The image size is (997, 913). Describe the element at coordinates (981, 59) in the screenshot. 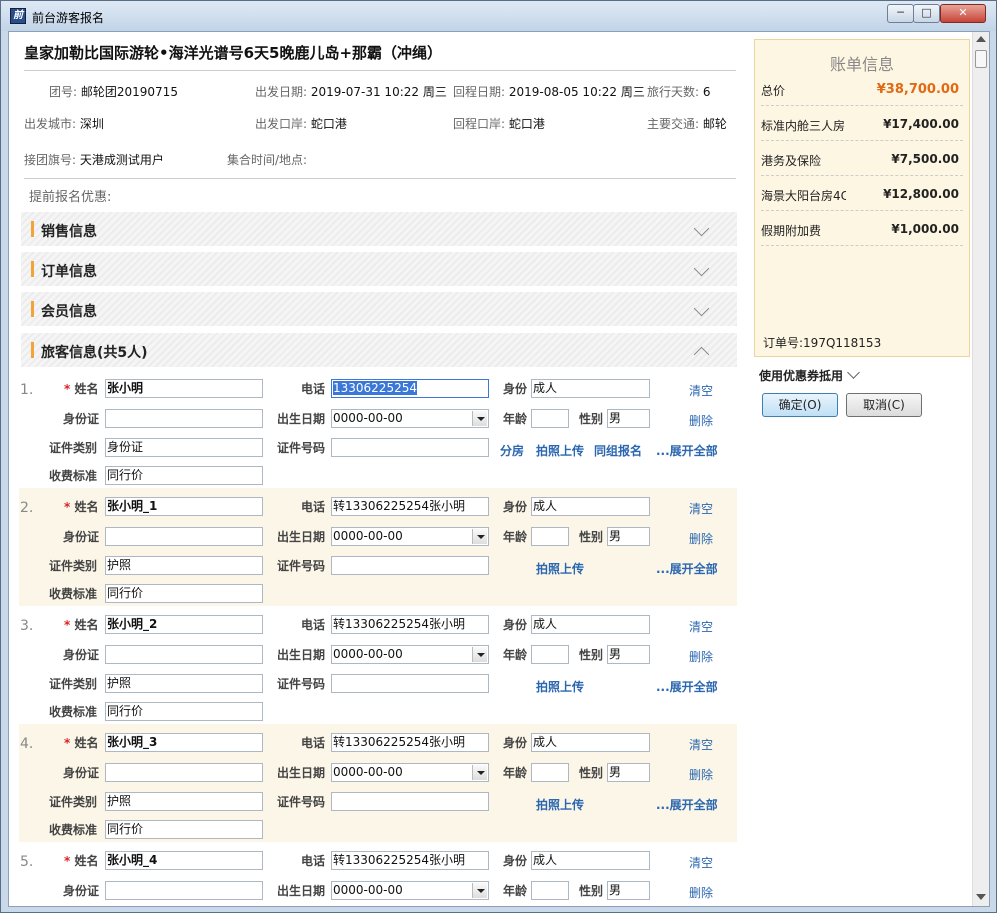

I see `scrollbar-thumb` at that location.